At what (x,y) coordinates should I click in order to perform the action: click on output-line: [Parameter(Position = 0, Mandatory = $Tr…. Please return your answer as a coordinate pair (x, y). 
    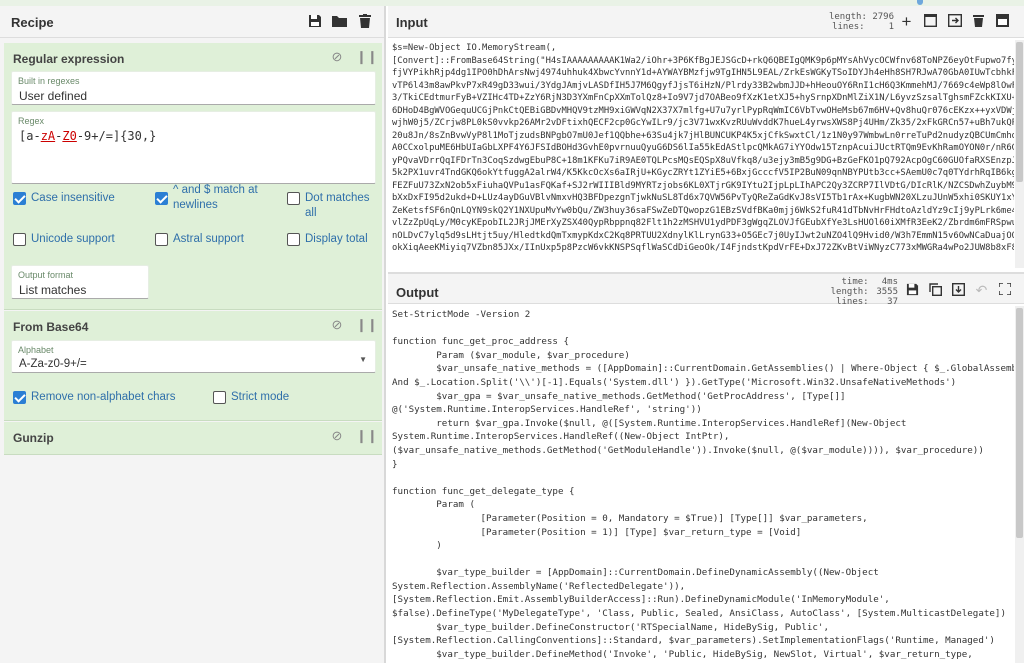
    Looking at the image, I should click on (630, 518).